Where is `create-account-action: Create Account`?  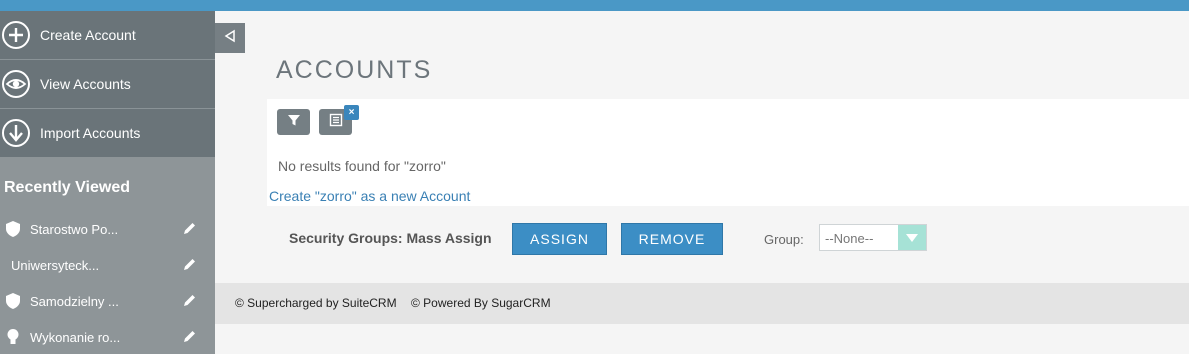
create-account-action: Create Account is located at coordinates (107, 35).